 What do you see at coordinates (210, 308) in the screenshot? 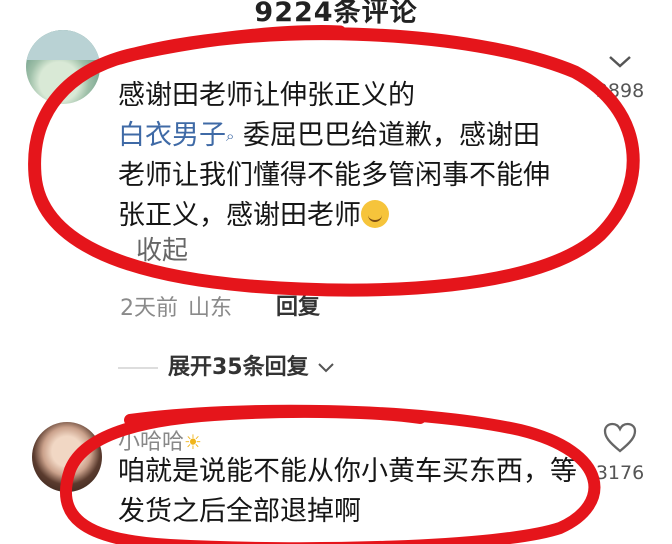
I see `comment-location: 山东` at bounding box center [210, 308].